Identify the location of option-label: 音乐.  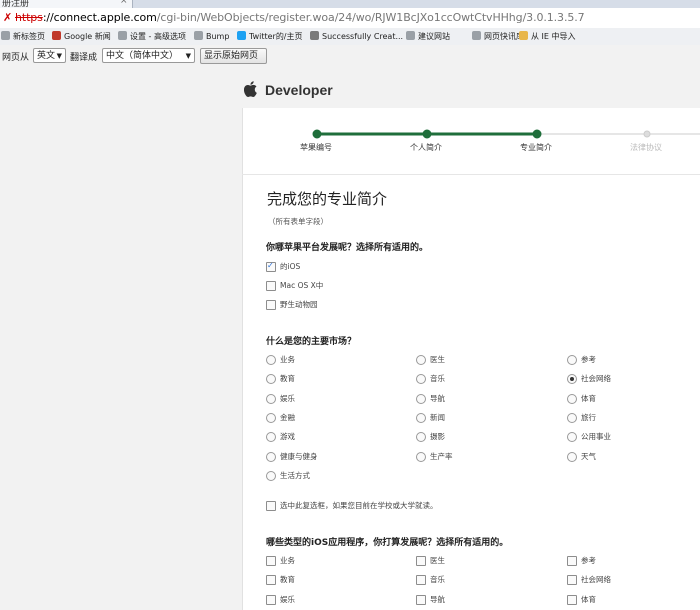
(437, 580).